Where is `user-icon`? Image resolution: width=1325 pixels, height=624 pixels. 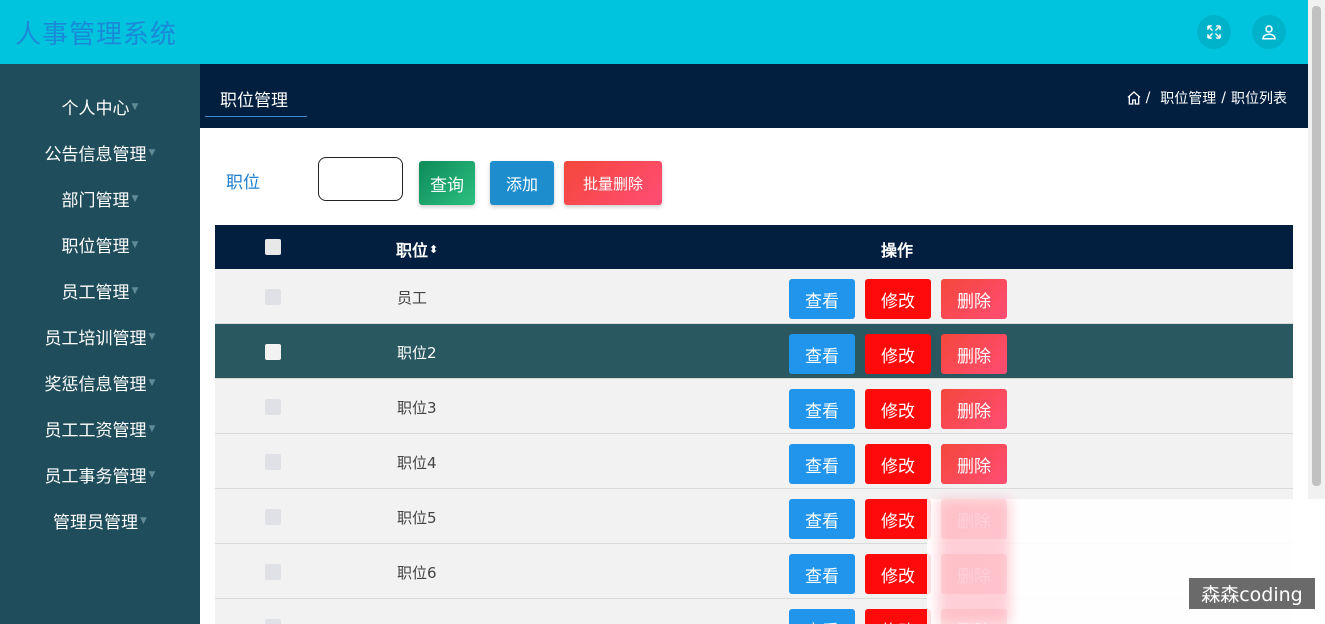 user-icon is located at coordinates (1269, 32).